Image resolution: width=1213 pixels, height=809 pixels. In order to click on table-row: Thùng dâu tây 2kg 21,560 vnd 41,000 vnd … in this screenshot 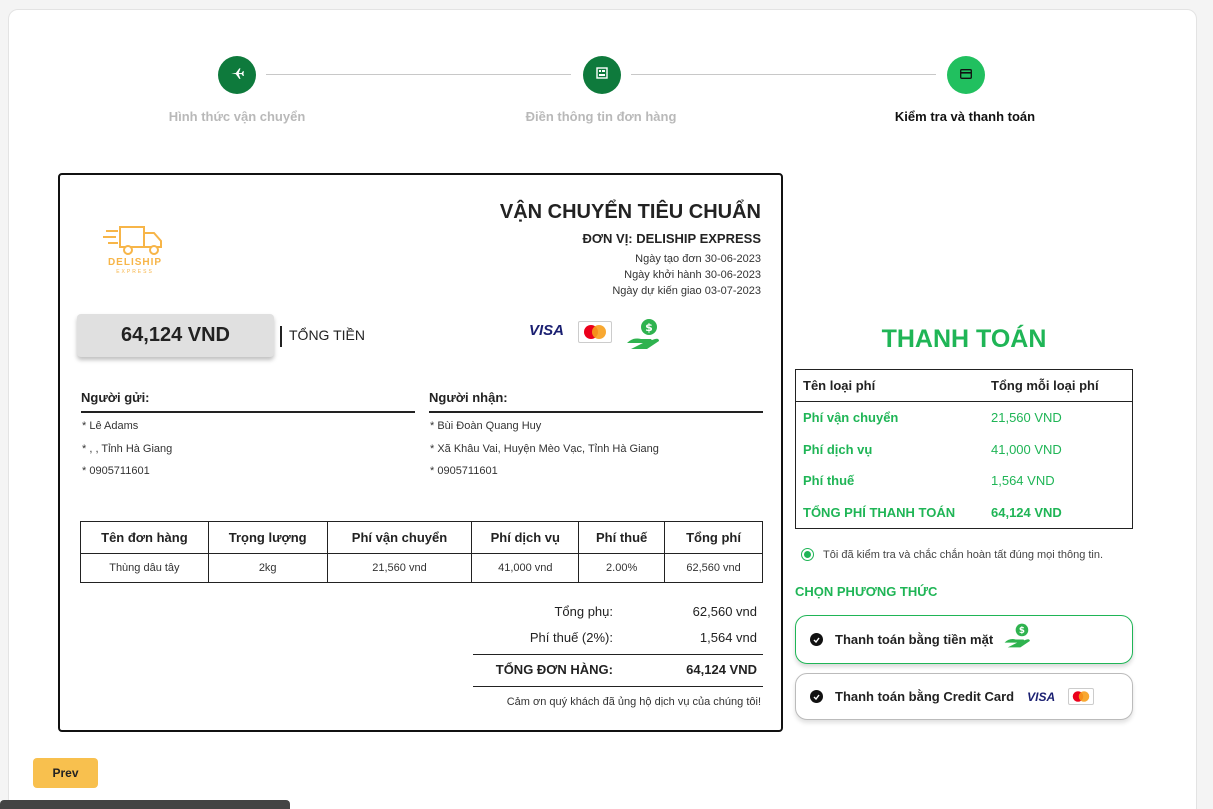, I will do `click(421, 568)`.